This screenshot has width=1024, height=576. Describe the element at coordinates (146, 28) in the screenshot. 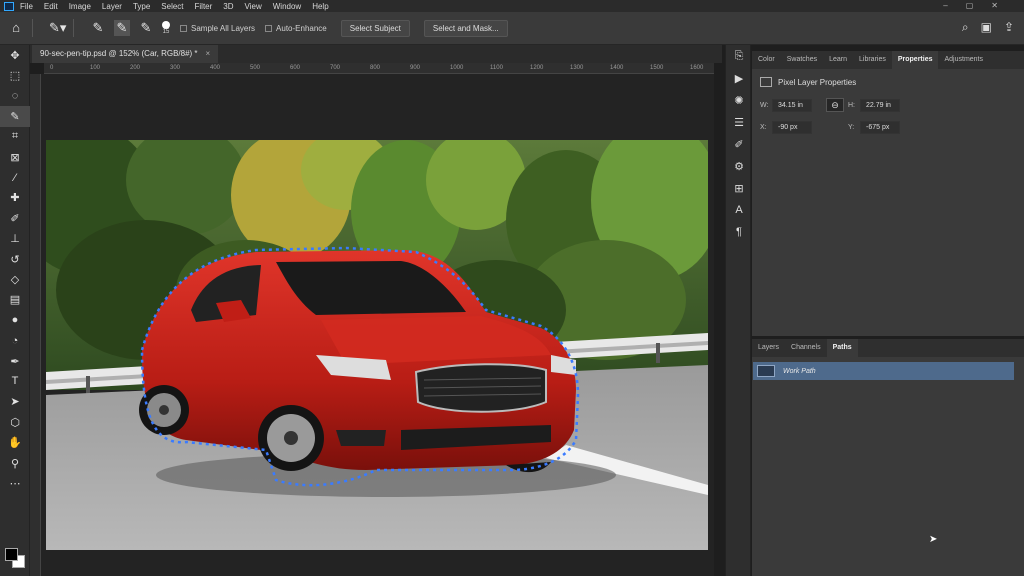

I see `subtract-from-selection-icon: ✎` at that location.